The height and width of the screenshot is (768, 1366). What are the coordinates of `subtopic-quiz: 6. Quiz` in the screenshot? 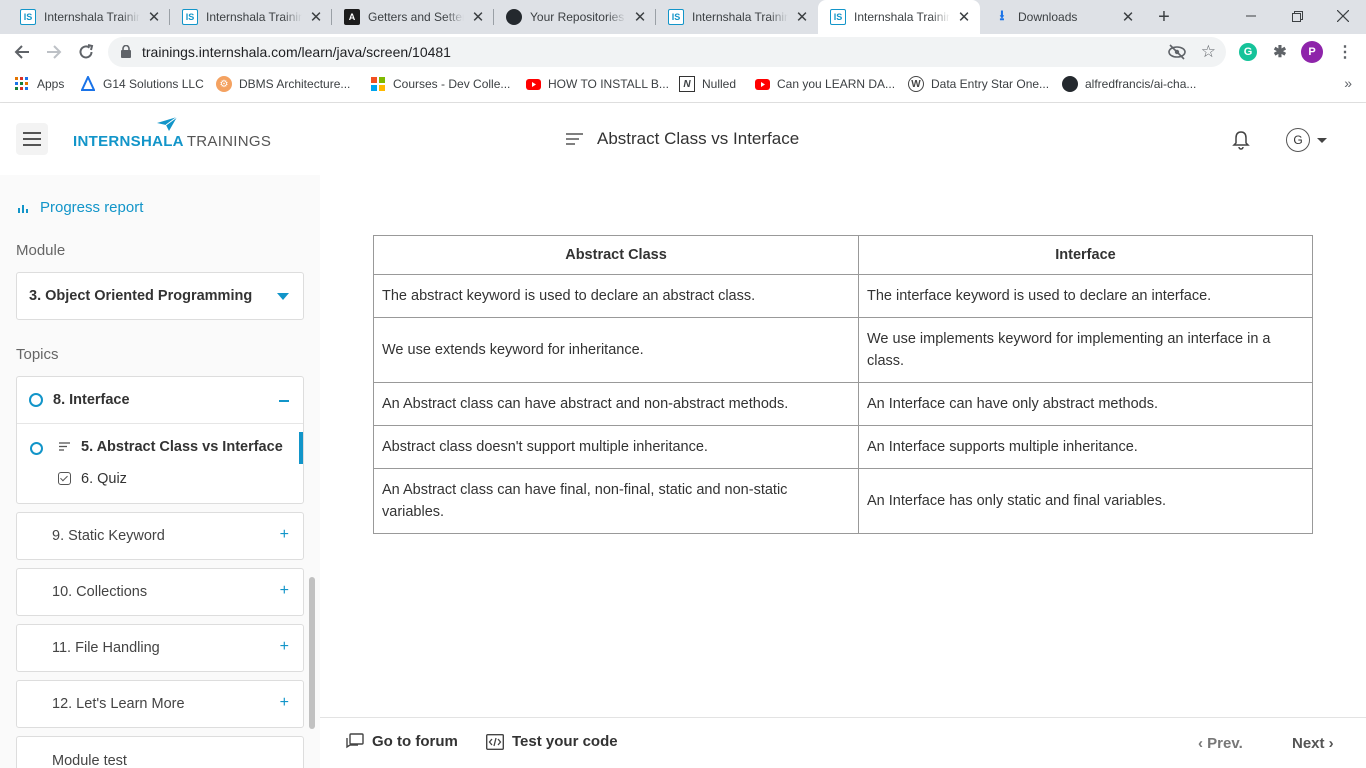 It's located at (160, 480).